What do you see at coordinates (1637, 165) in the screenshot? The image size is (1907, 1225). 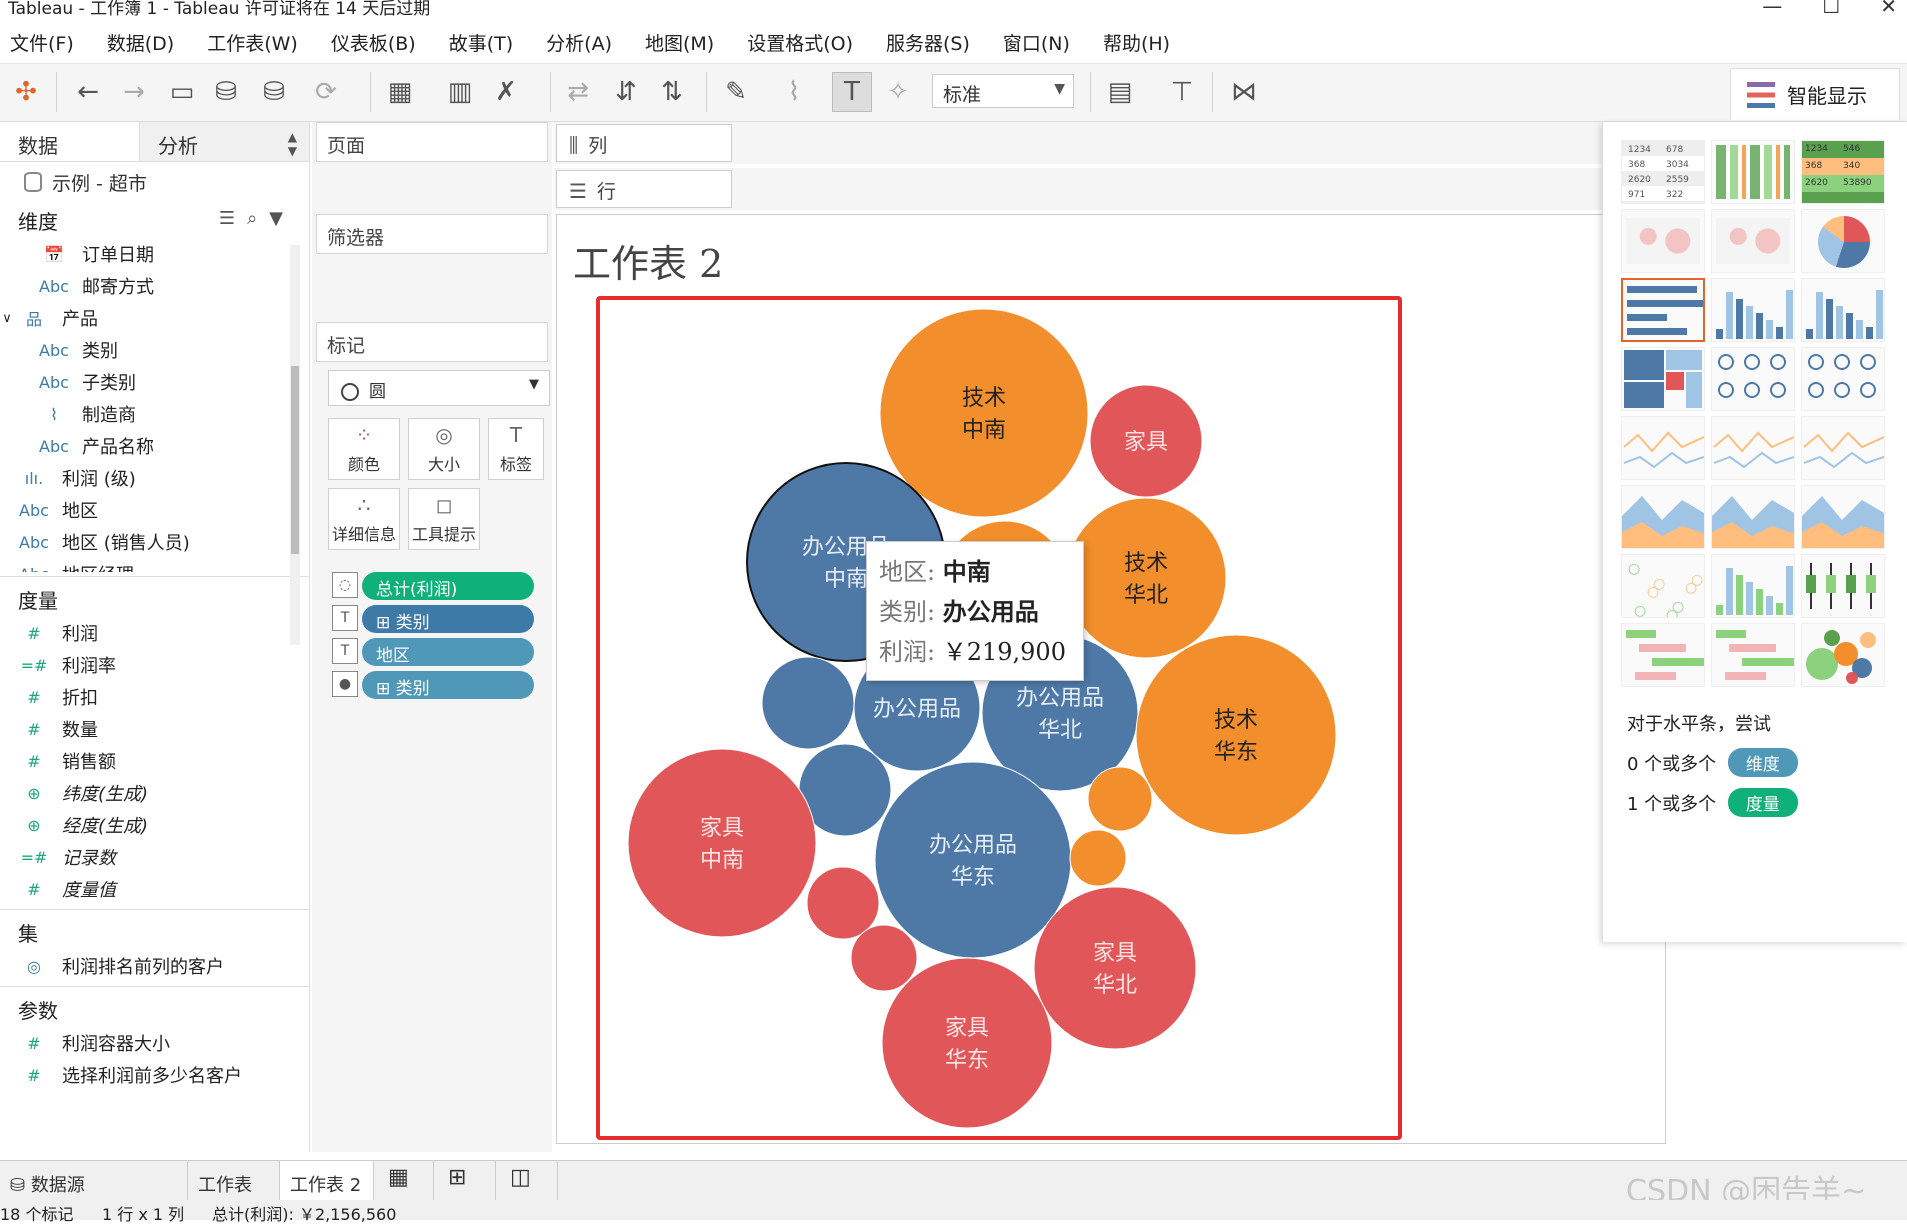 I see `table-cell: 368` at bounding box center [1637, 165].